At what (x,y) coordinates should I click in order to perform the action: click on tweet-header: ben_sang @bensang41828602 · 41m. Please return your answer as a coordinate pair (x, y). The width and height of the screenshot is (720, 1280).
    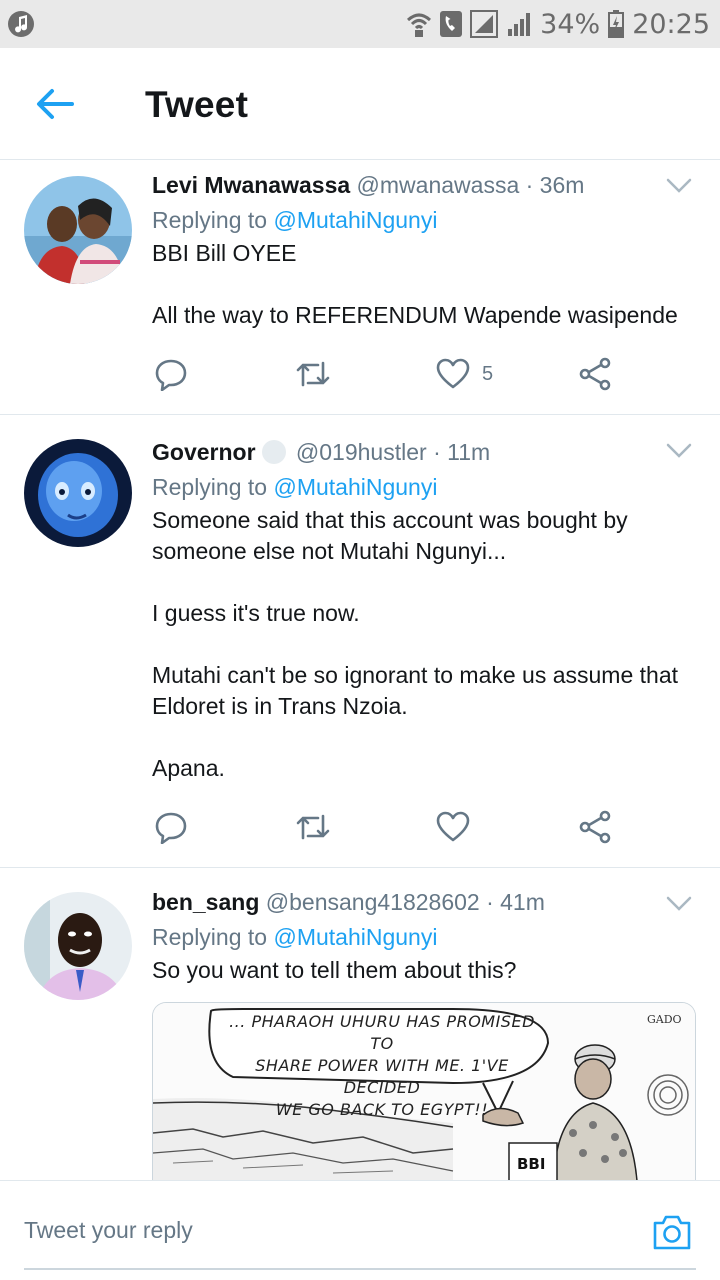
    Looking at the image, I should click on (424, 902).